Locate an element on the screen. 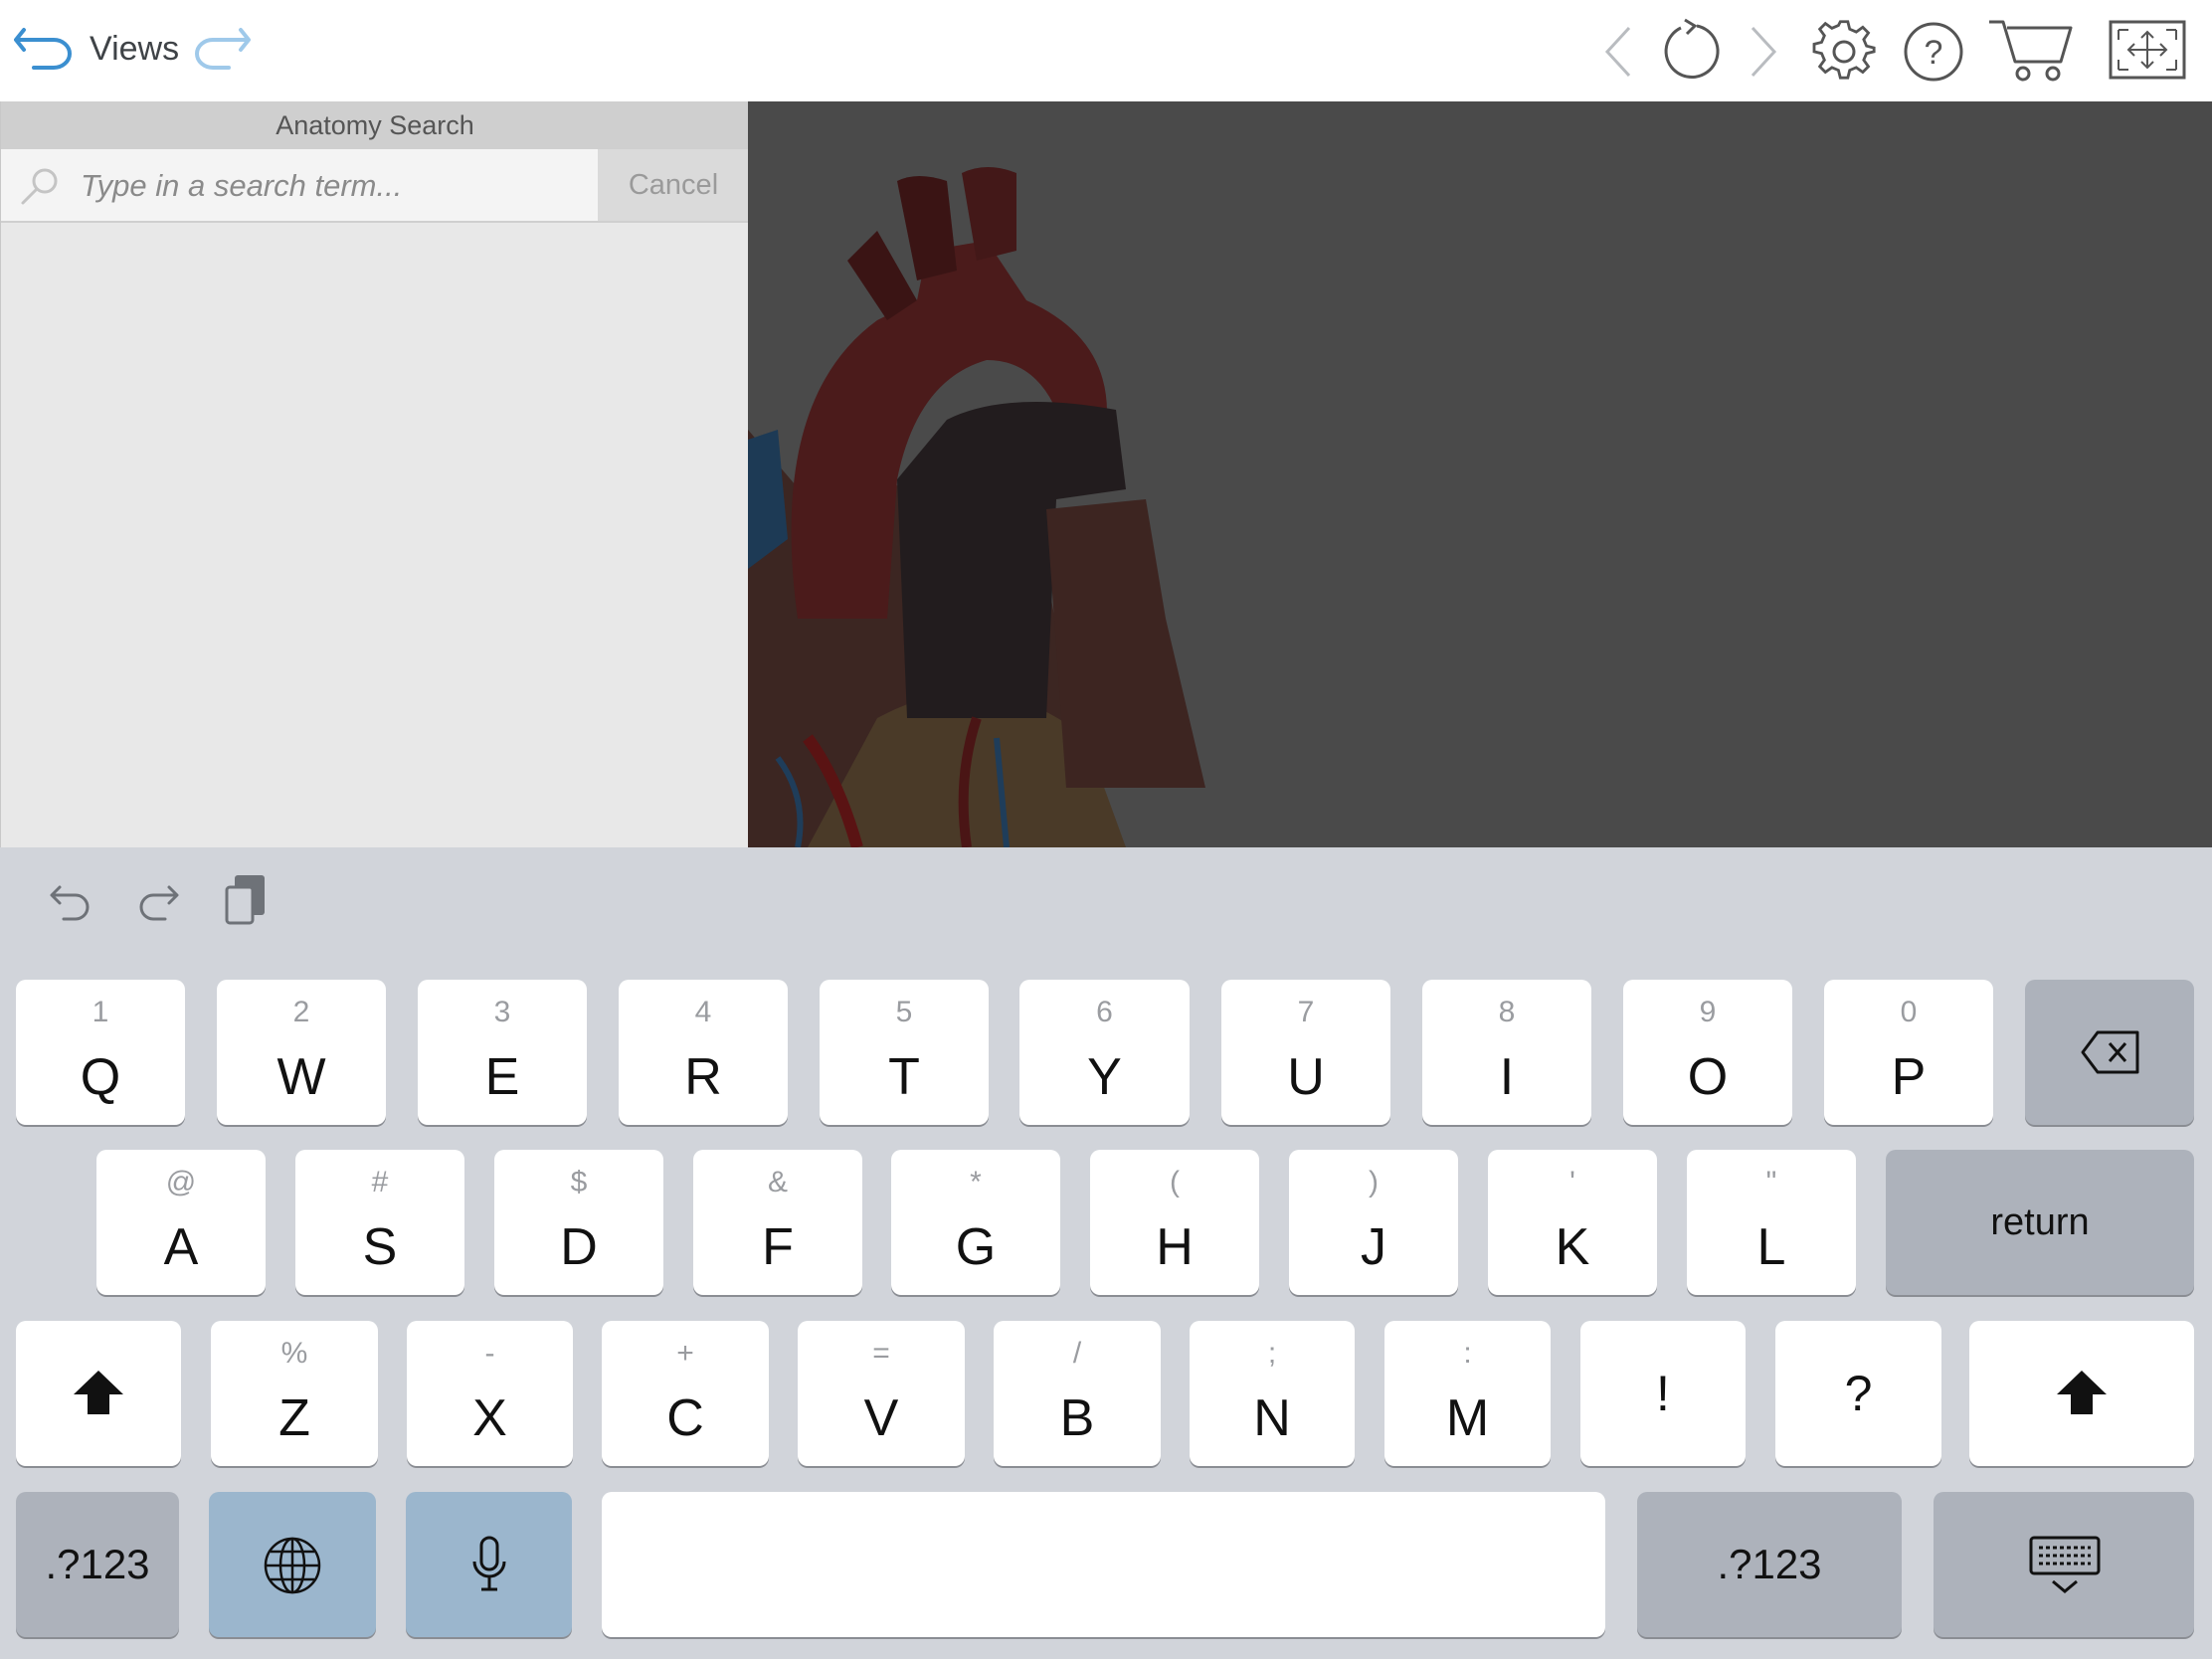  key-question: ? is located at coordinates (1858, 1393).